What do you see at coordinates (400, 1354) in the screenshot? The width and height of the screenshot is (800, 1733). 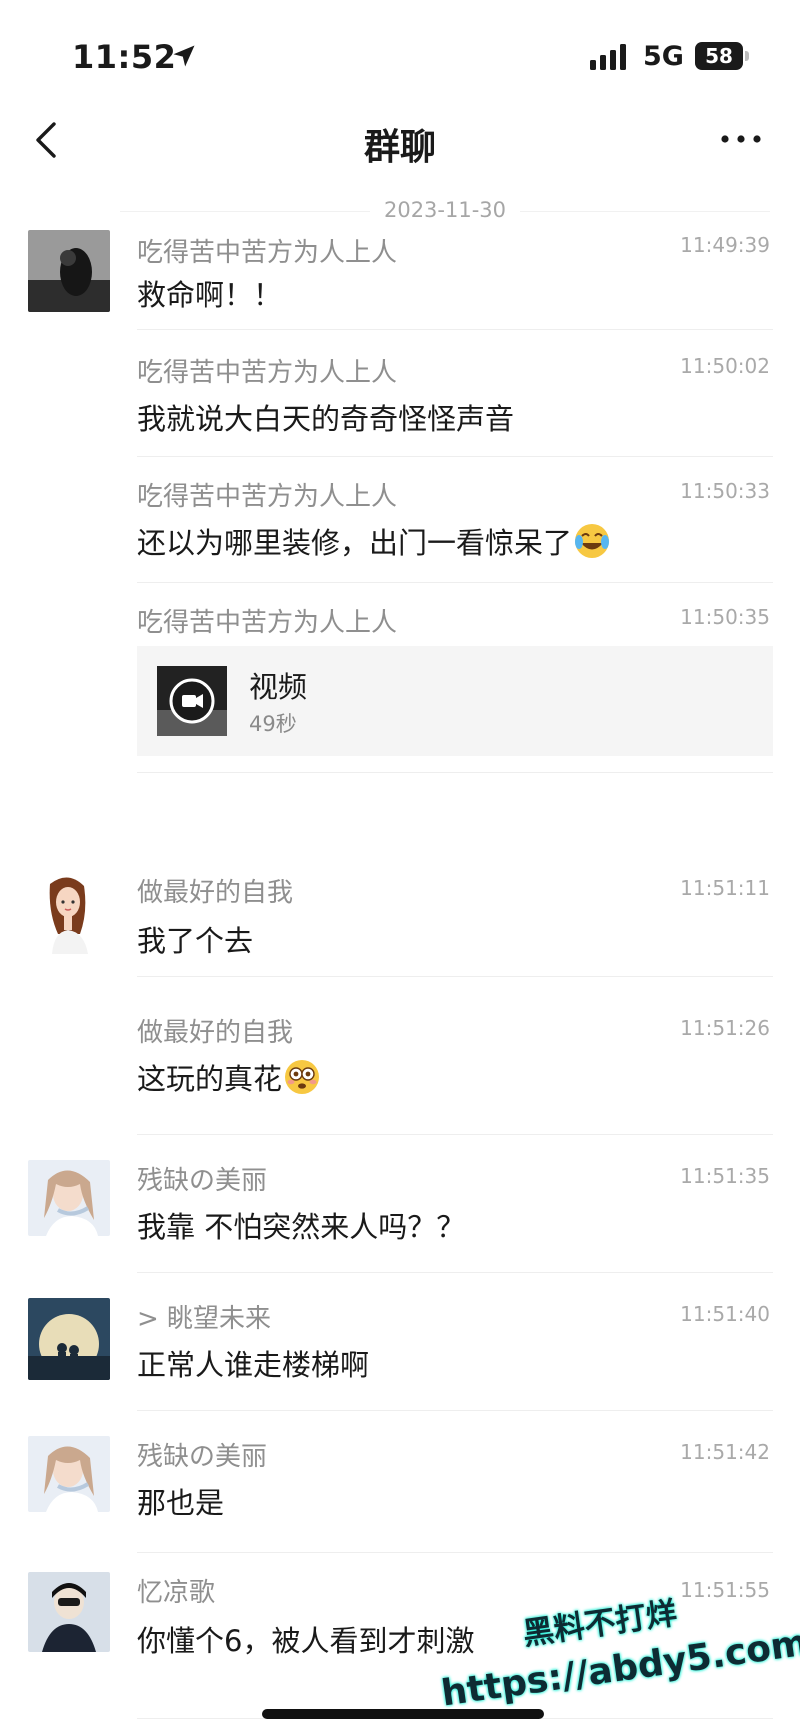 I see `message-row: > 眺望未来 11:51:40 正常人谁走楼梯啊` at bounding box center [400, 1354].